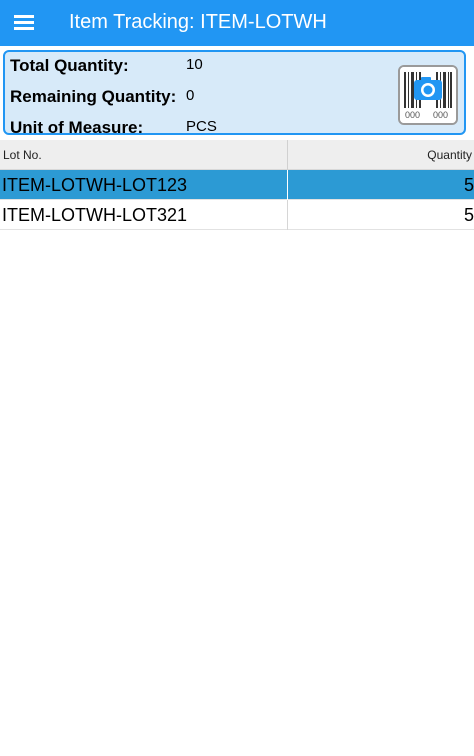 The width and height of the screenshot is (474, 756). I want to click on scan-icon-digits-left: 000, so click(412, 115).